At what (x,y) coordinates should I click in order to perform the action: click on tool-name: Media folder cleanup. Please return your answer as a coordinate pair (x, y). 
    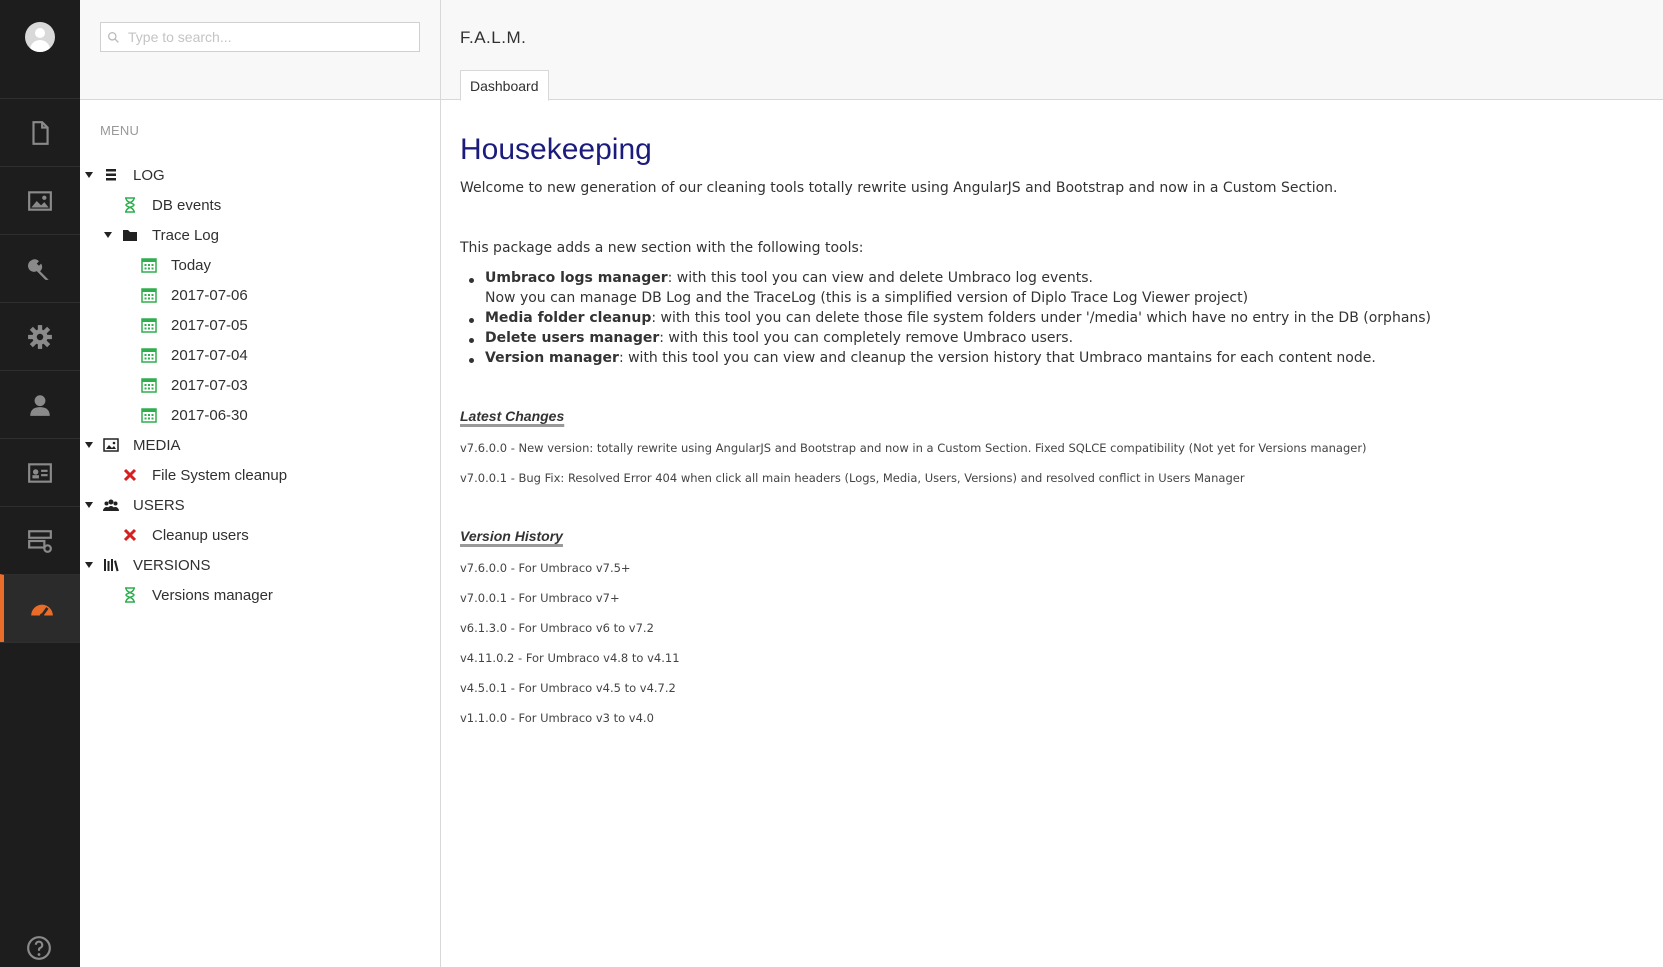
    Looking at the image, I should click on (568, 318).